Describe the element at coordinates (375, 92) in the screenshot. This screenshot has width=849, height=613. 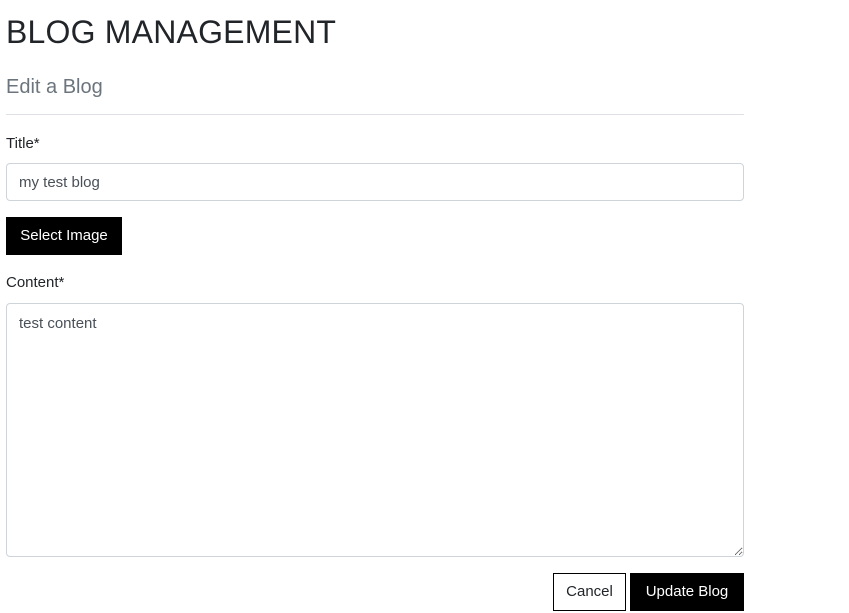
I see `form-subtitle: Edit a Blog` at that location.